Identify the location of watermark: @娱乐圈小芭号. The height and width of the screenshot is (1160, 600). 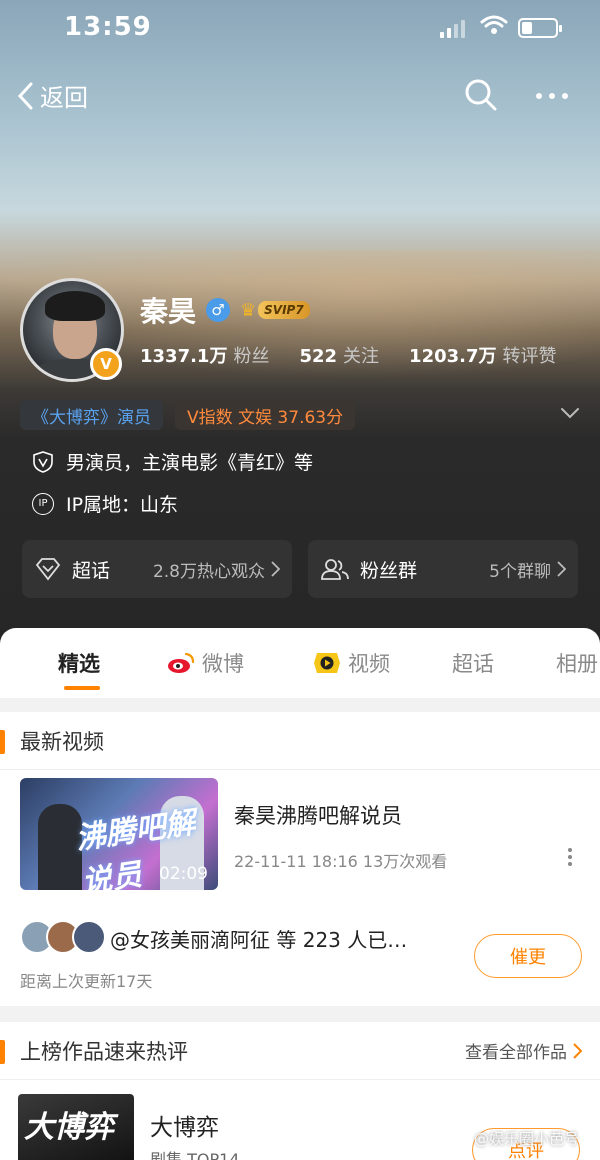
(527, 1139).